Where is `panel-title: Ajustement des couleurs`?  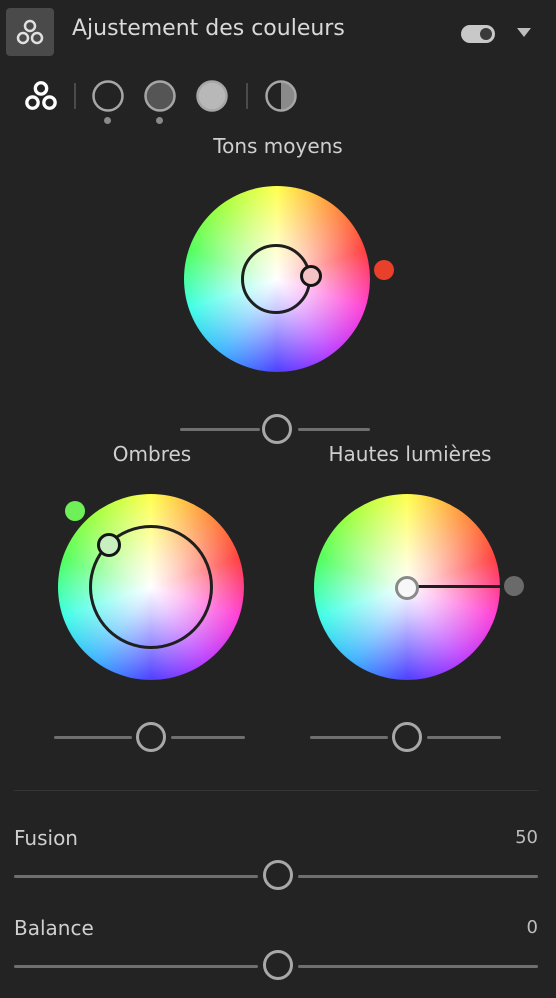
panel-title: Ajustement des couleurs is located at coordinates (208, 28).